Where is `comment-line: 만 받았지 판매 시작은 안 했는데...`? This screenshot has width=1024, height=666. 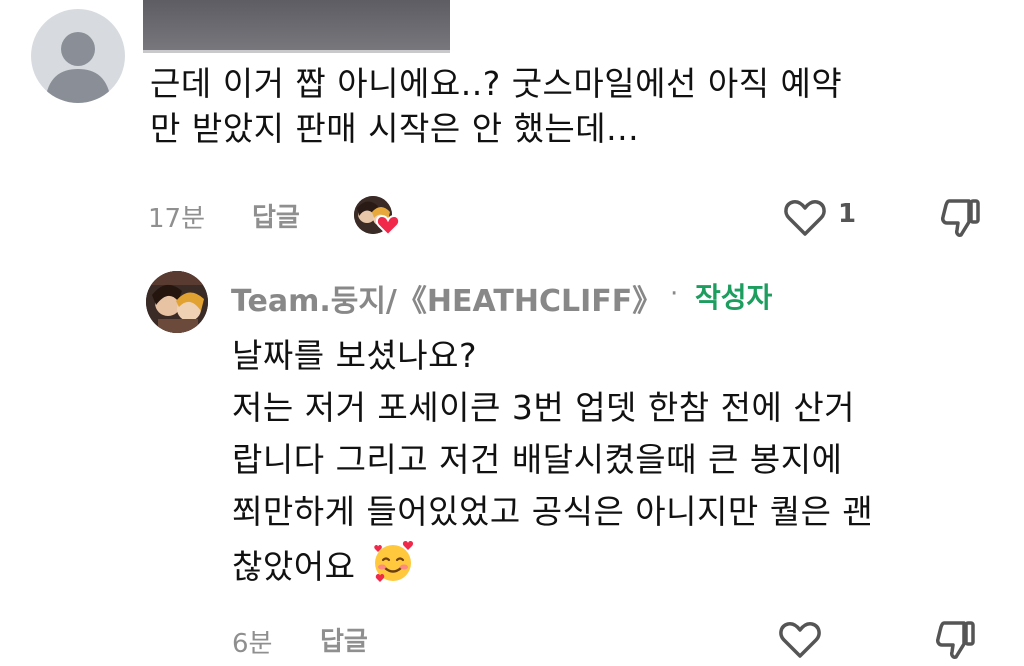 comment-line: 만 받았지 판매 시작은 안 했는데... is located at coordinates (395, 128).